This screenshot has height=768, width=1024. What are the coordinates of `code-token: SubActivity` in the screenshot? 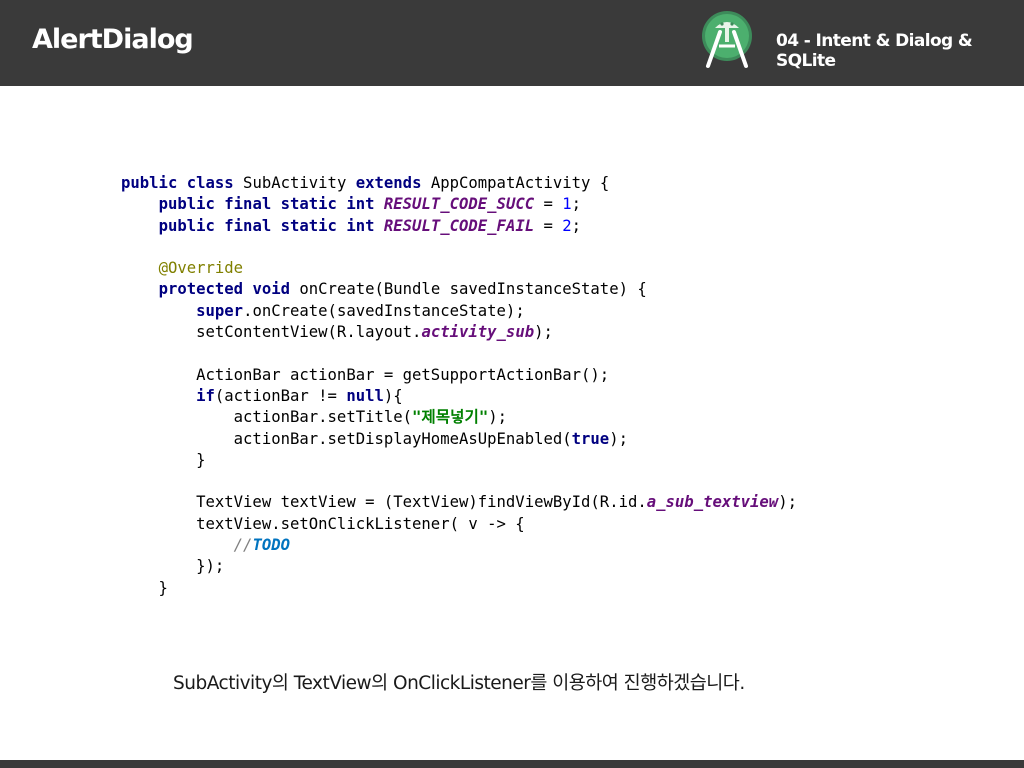 It's located at (294, 183).